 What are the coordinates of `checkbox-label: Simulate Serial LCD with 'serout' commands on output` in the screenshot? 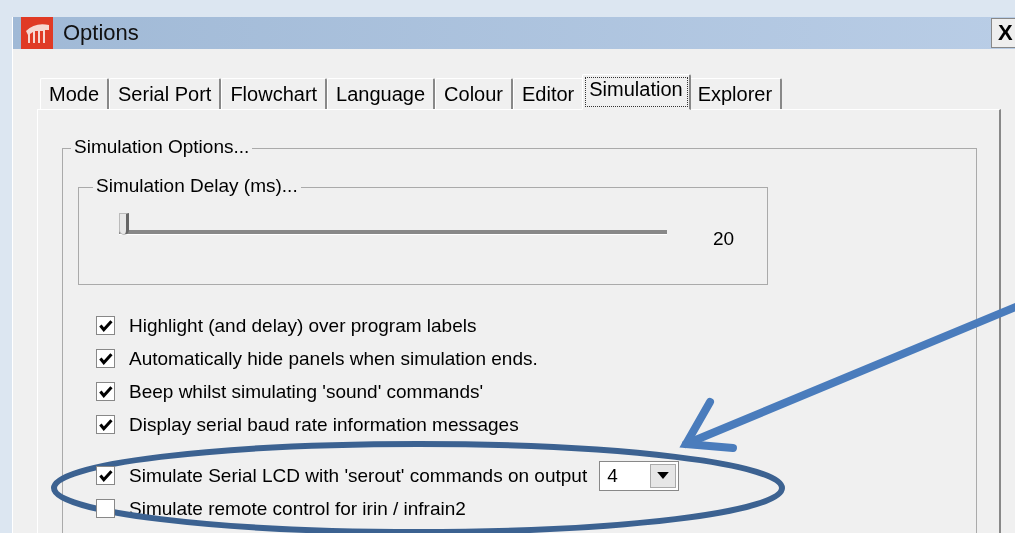 It's located at (358, 475).